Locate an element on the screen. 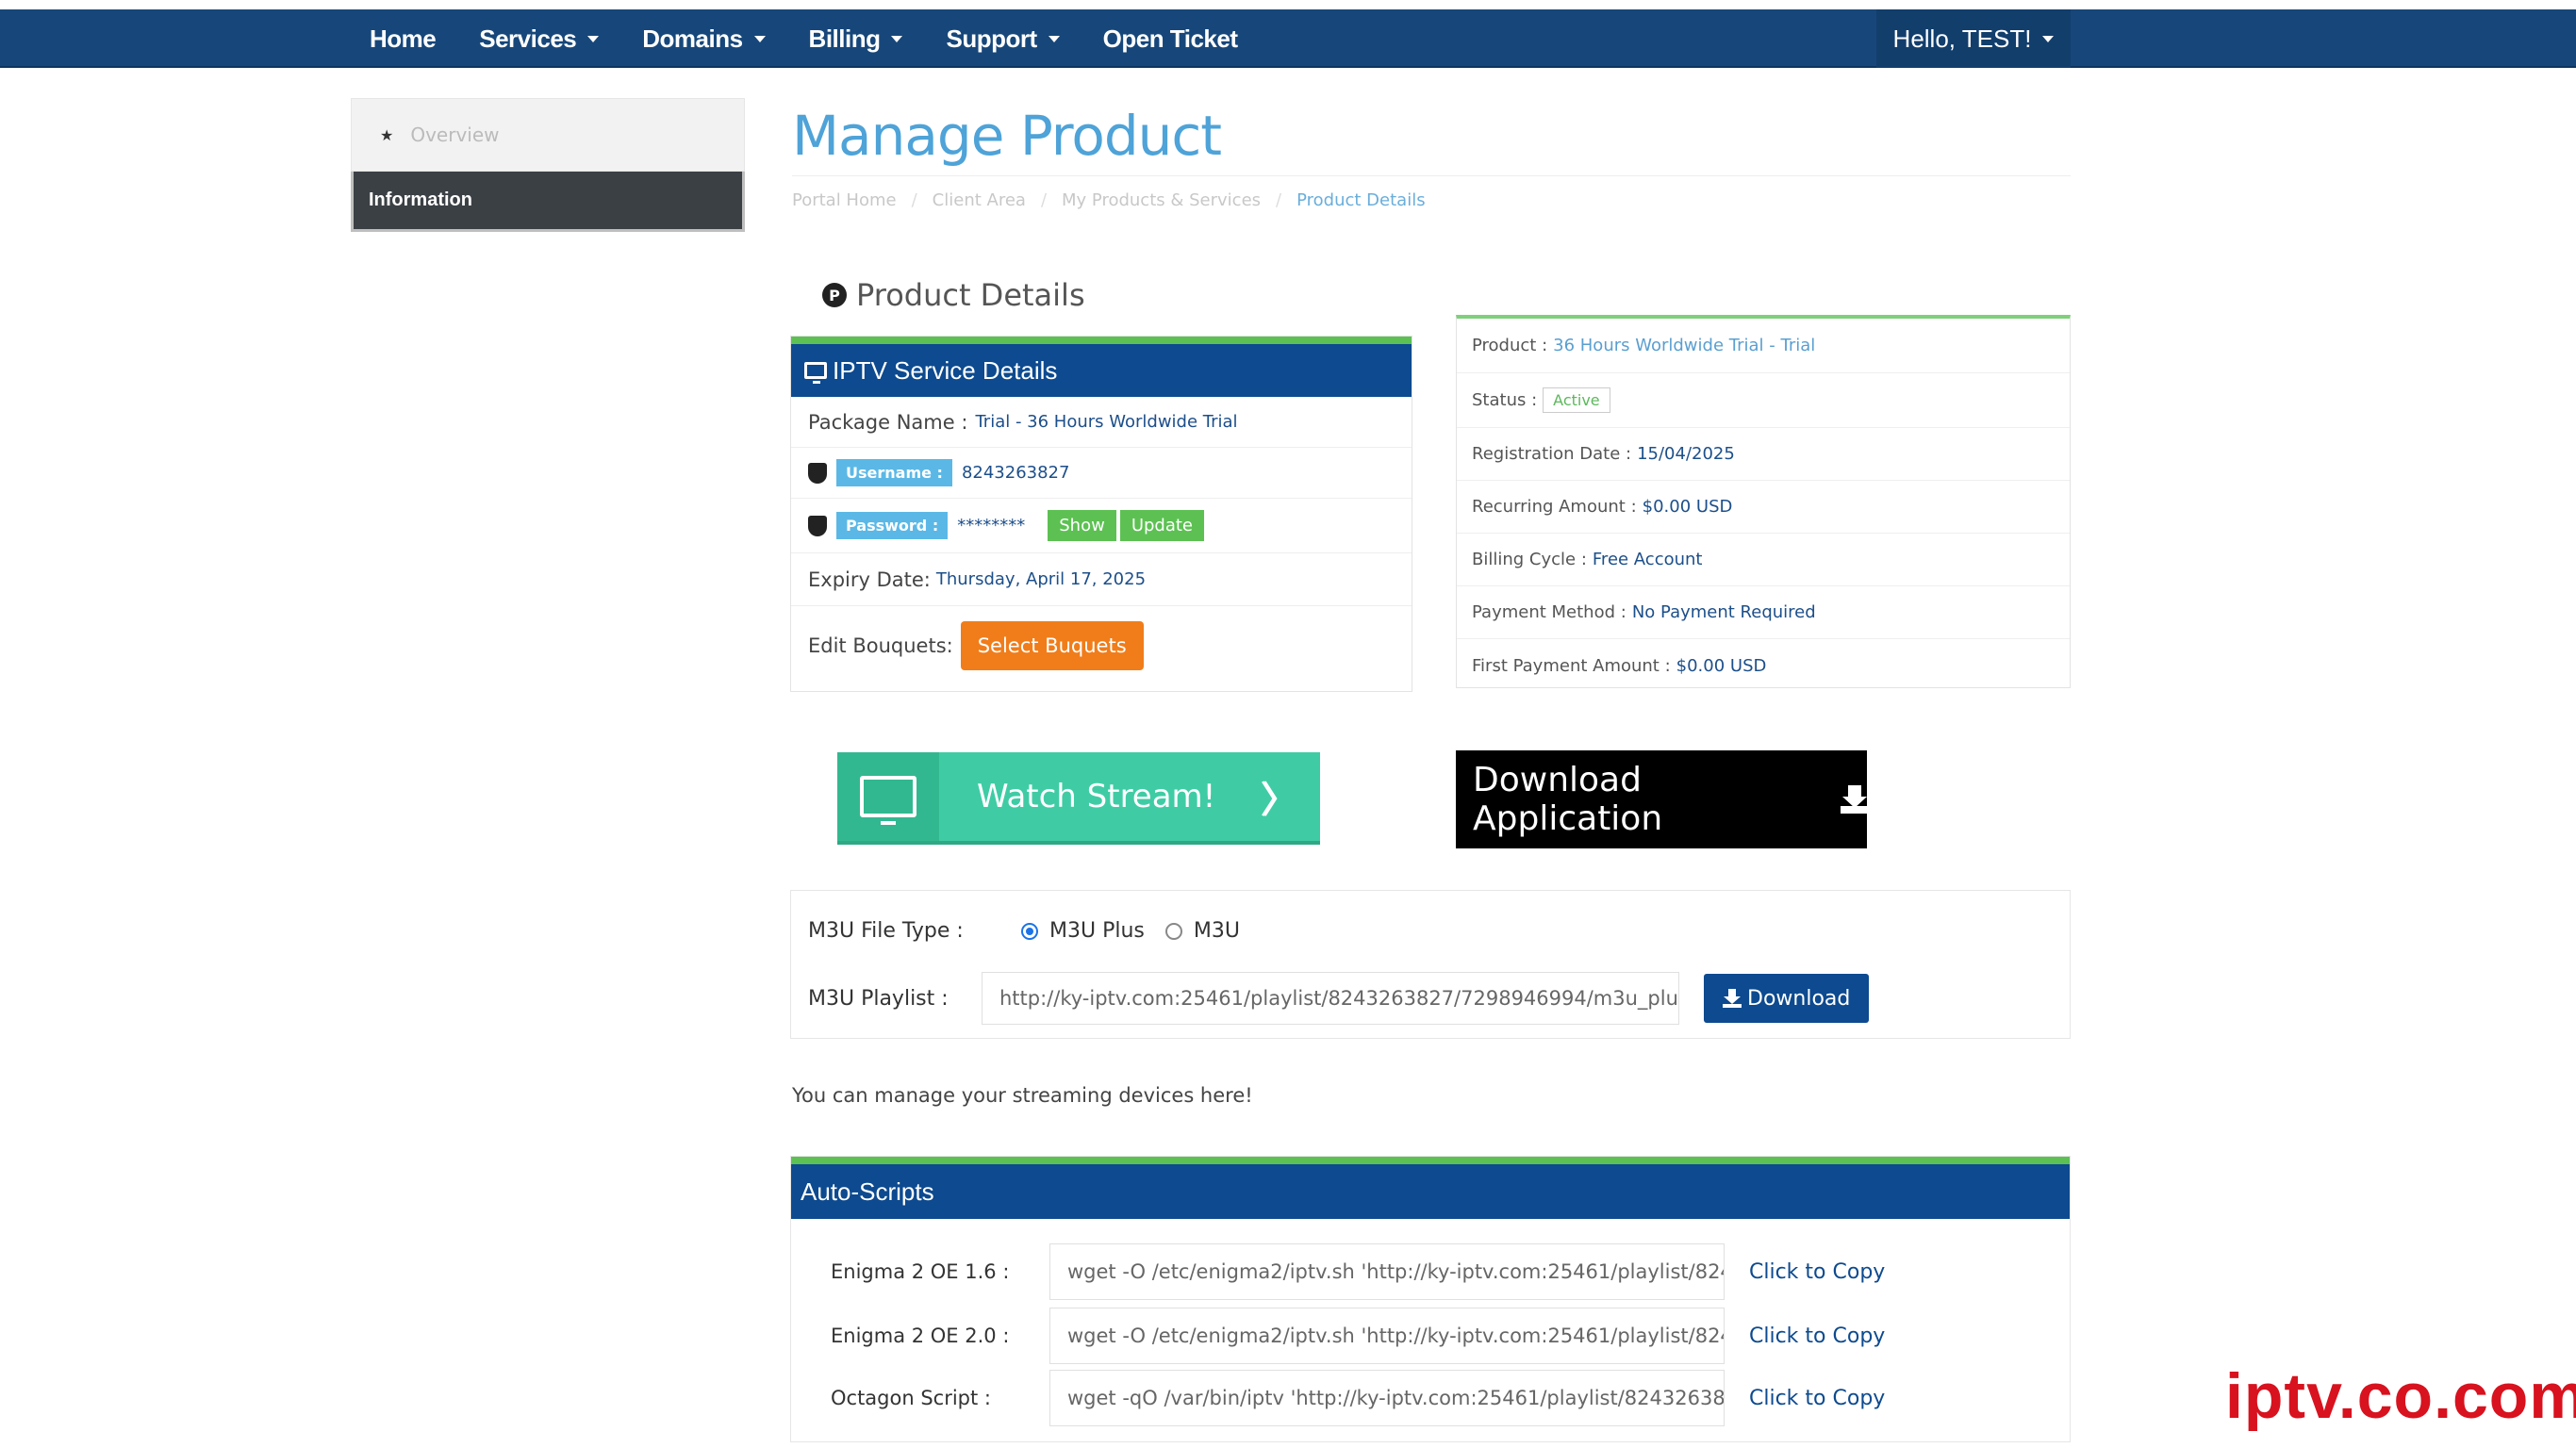 This screenshot has height=1448, width=2576. password-value: ******** is located at coordinates (991, 525).